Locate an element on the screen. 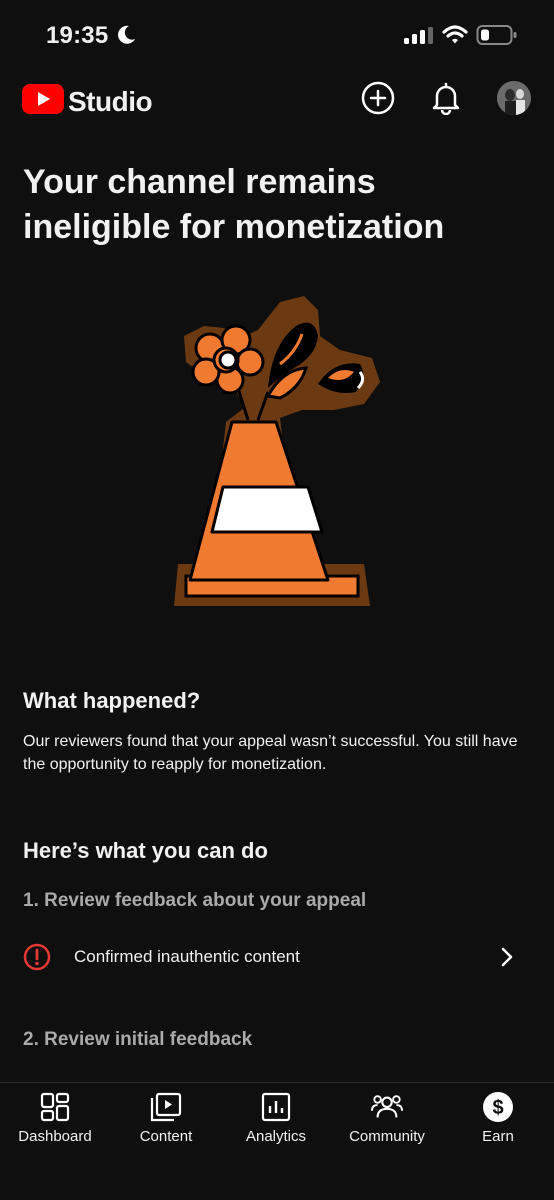  nav-dashboard: Dashboard is located at coordinates (55, 1123).